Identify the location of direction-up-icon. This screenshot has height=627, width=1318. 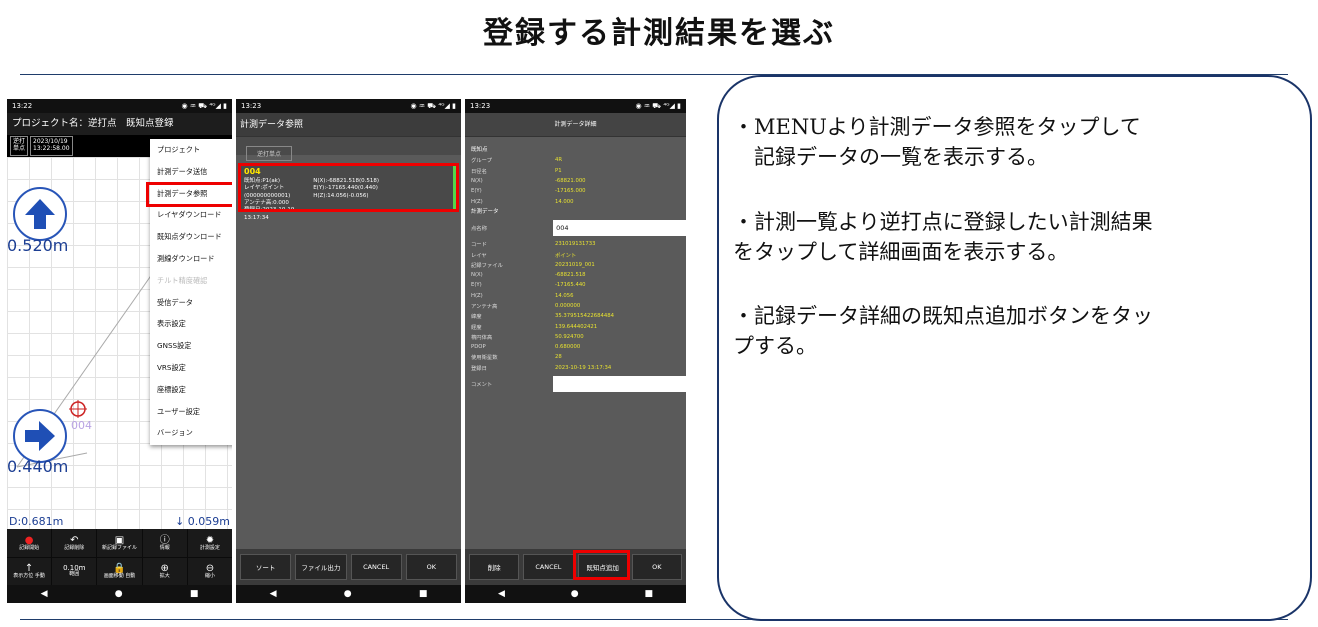
(40, 214).